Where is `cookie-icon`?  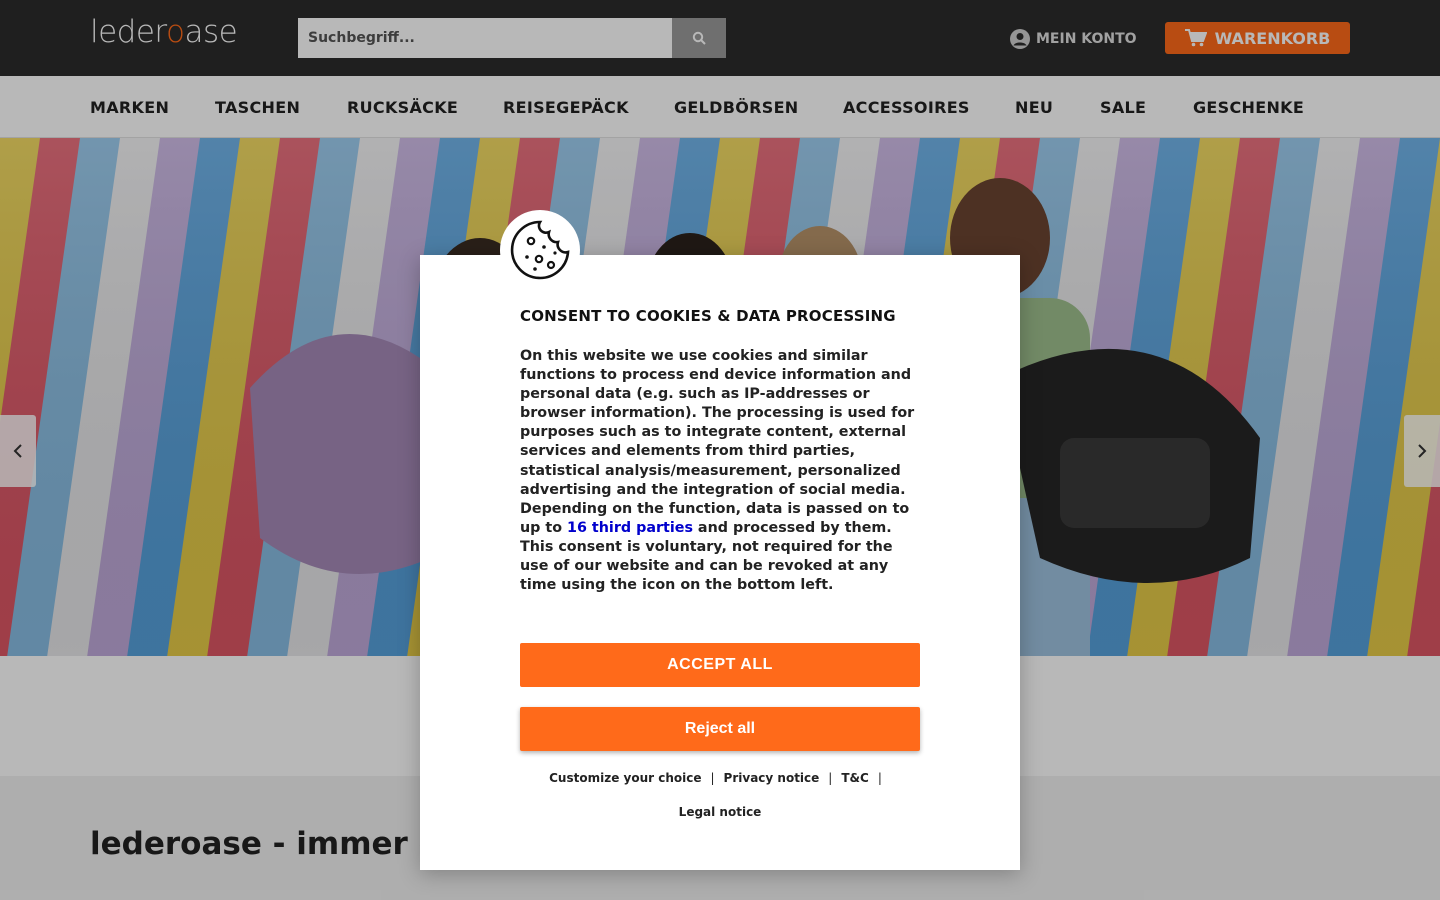
cookie-icon is located at coordinates (540, 250).